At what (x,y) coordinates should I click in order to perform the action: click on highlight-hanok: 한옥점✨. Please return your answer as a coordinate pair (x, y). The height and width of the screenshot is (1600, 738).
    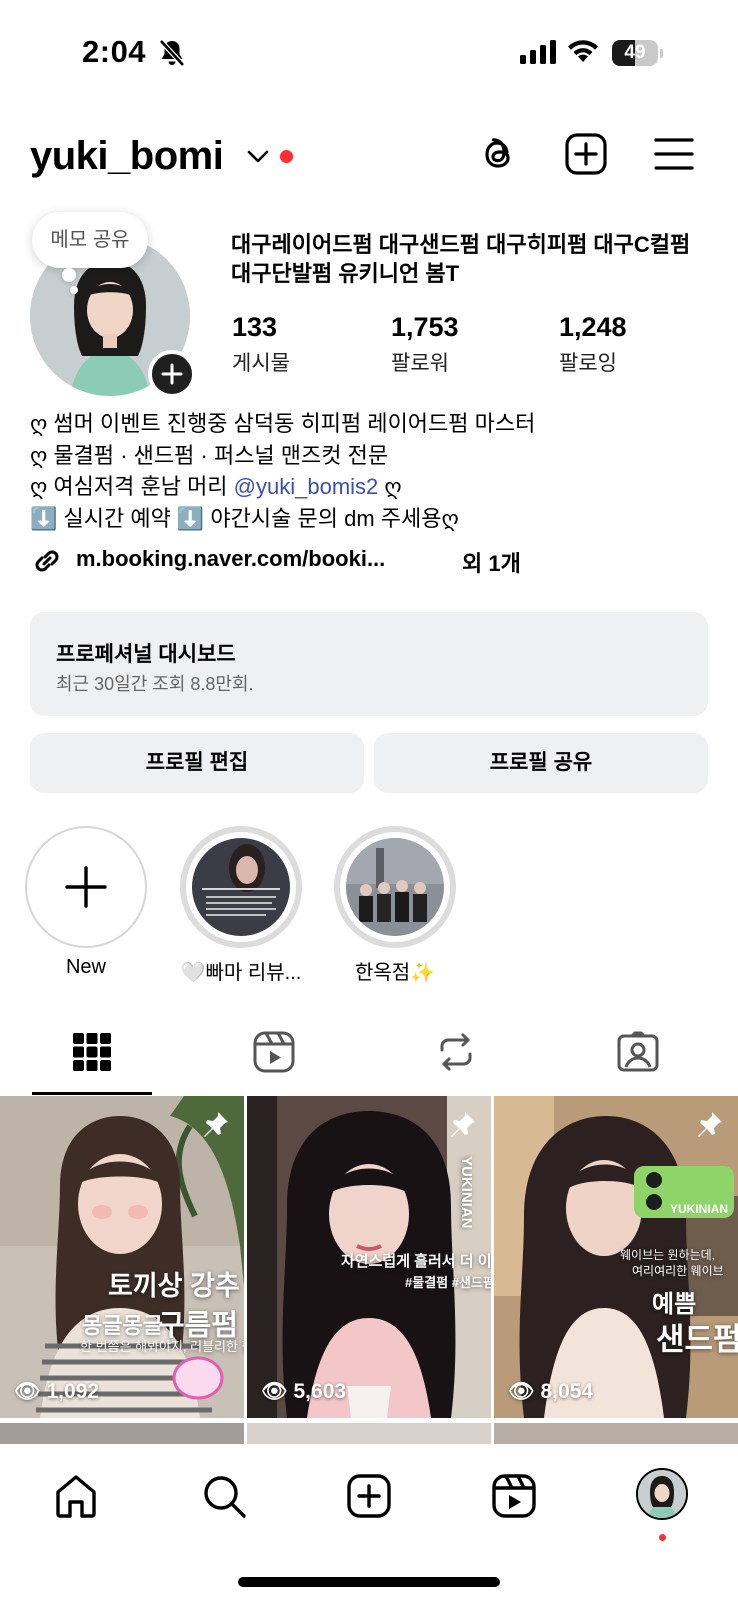
    Looking at the image, I should click on (395, 905).